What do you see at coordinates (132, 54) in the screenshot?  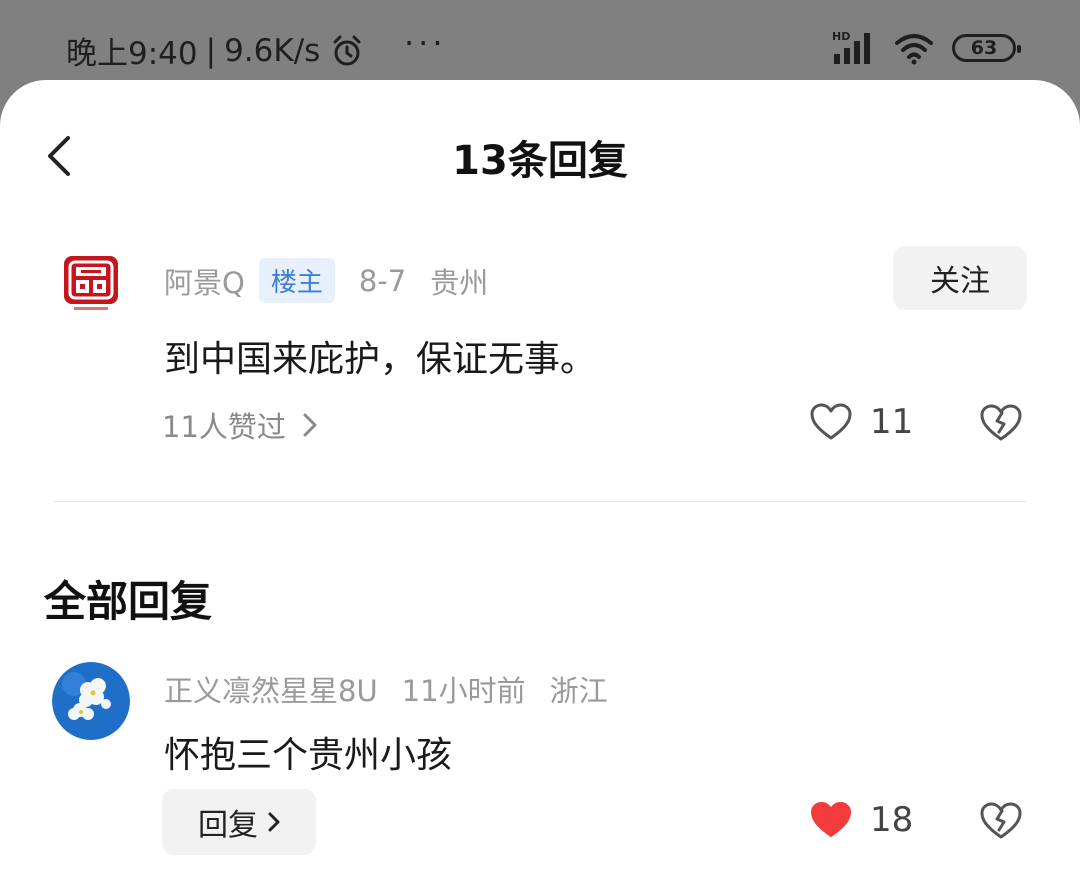 I see `status-time: 晚上9:40` at bounding box center [132, 54].